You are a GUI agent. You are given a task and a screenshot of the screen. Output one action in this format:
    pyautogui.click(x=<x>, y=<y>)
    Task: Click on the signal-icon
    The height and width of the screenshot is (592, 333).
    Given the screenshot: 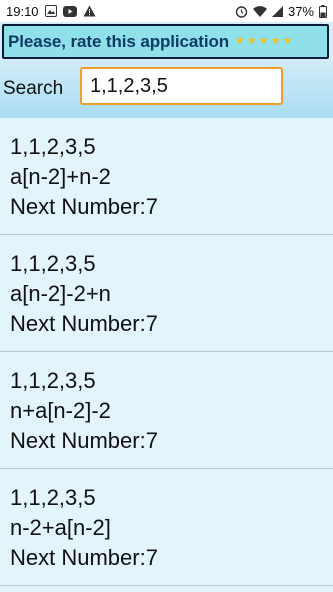 What is the action you would take?
    pyautogui.click(x=277, y=11)
    